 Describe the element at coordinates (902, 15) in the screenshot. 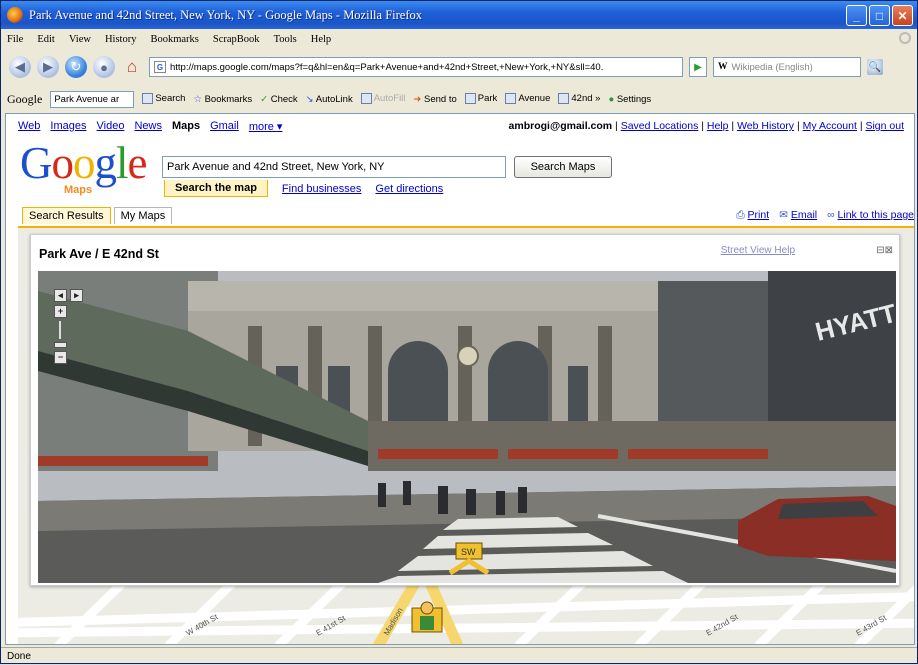

I see `close-button: ✕` at that location.